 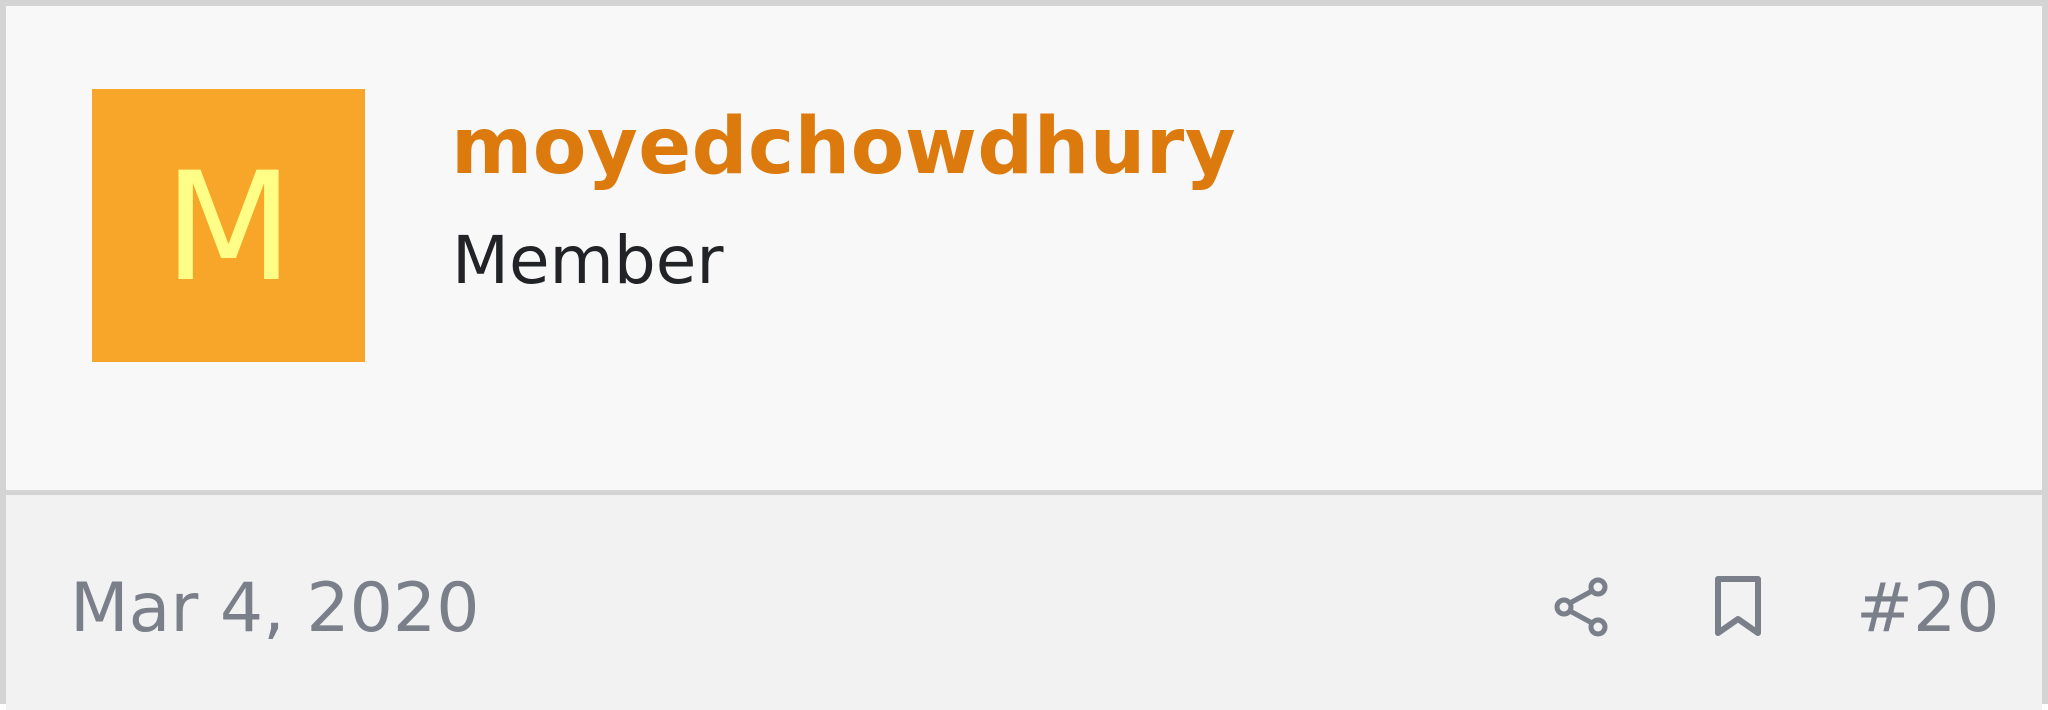 What do you see at coordinates (588, 260) in the screenshot?
I see `user-title: Member` at bounding box center [588, 260].